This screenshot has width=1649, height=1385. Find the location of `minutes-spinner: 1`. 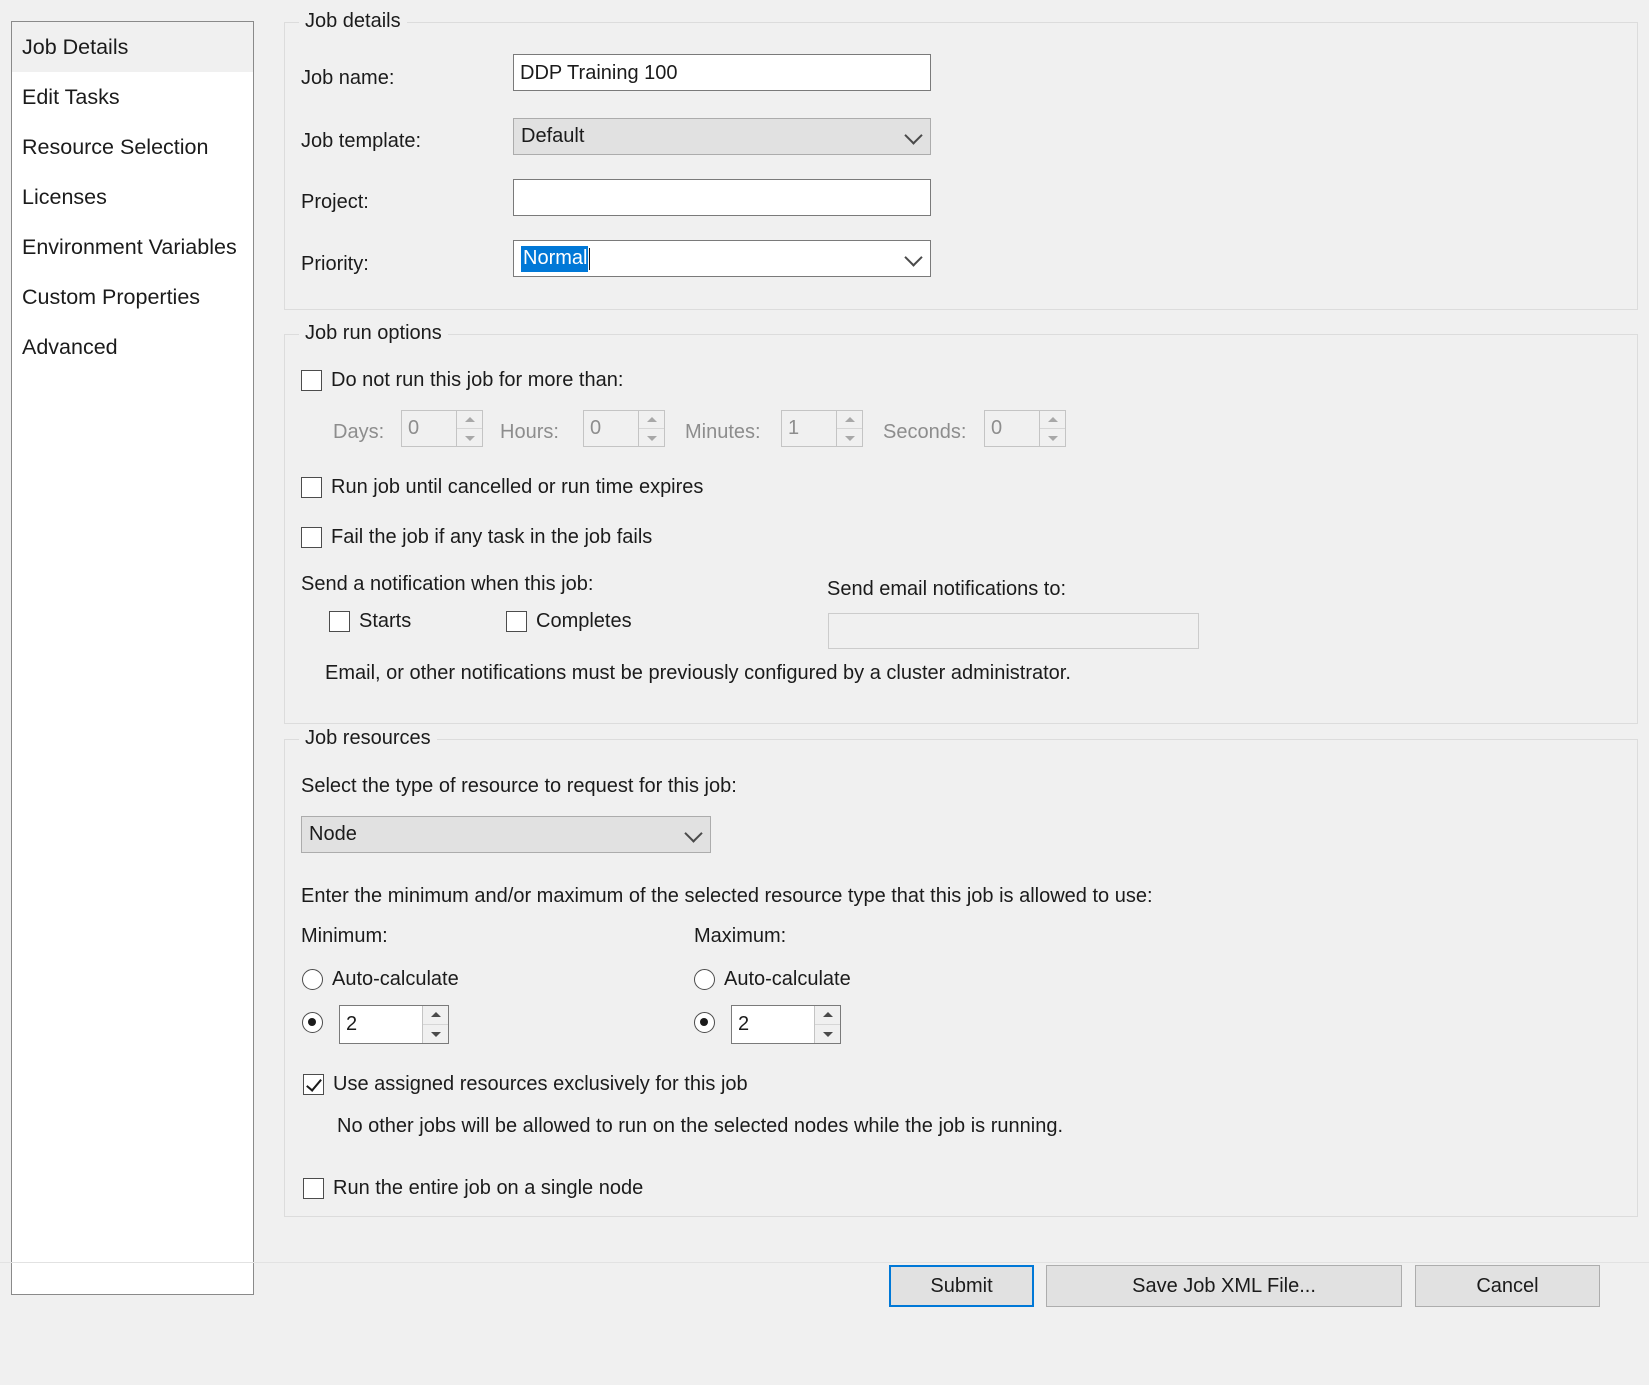

minutes-spinner: 1 is located at coordinates (822, 428).